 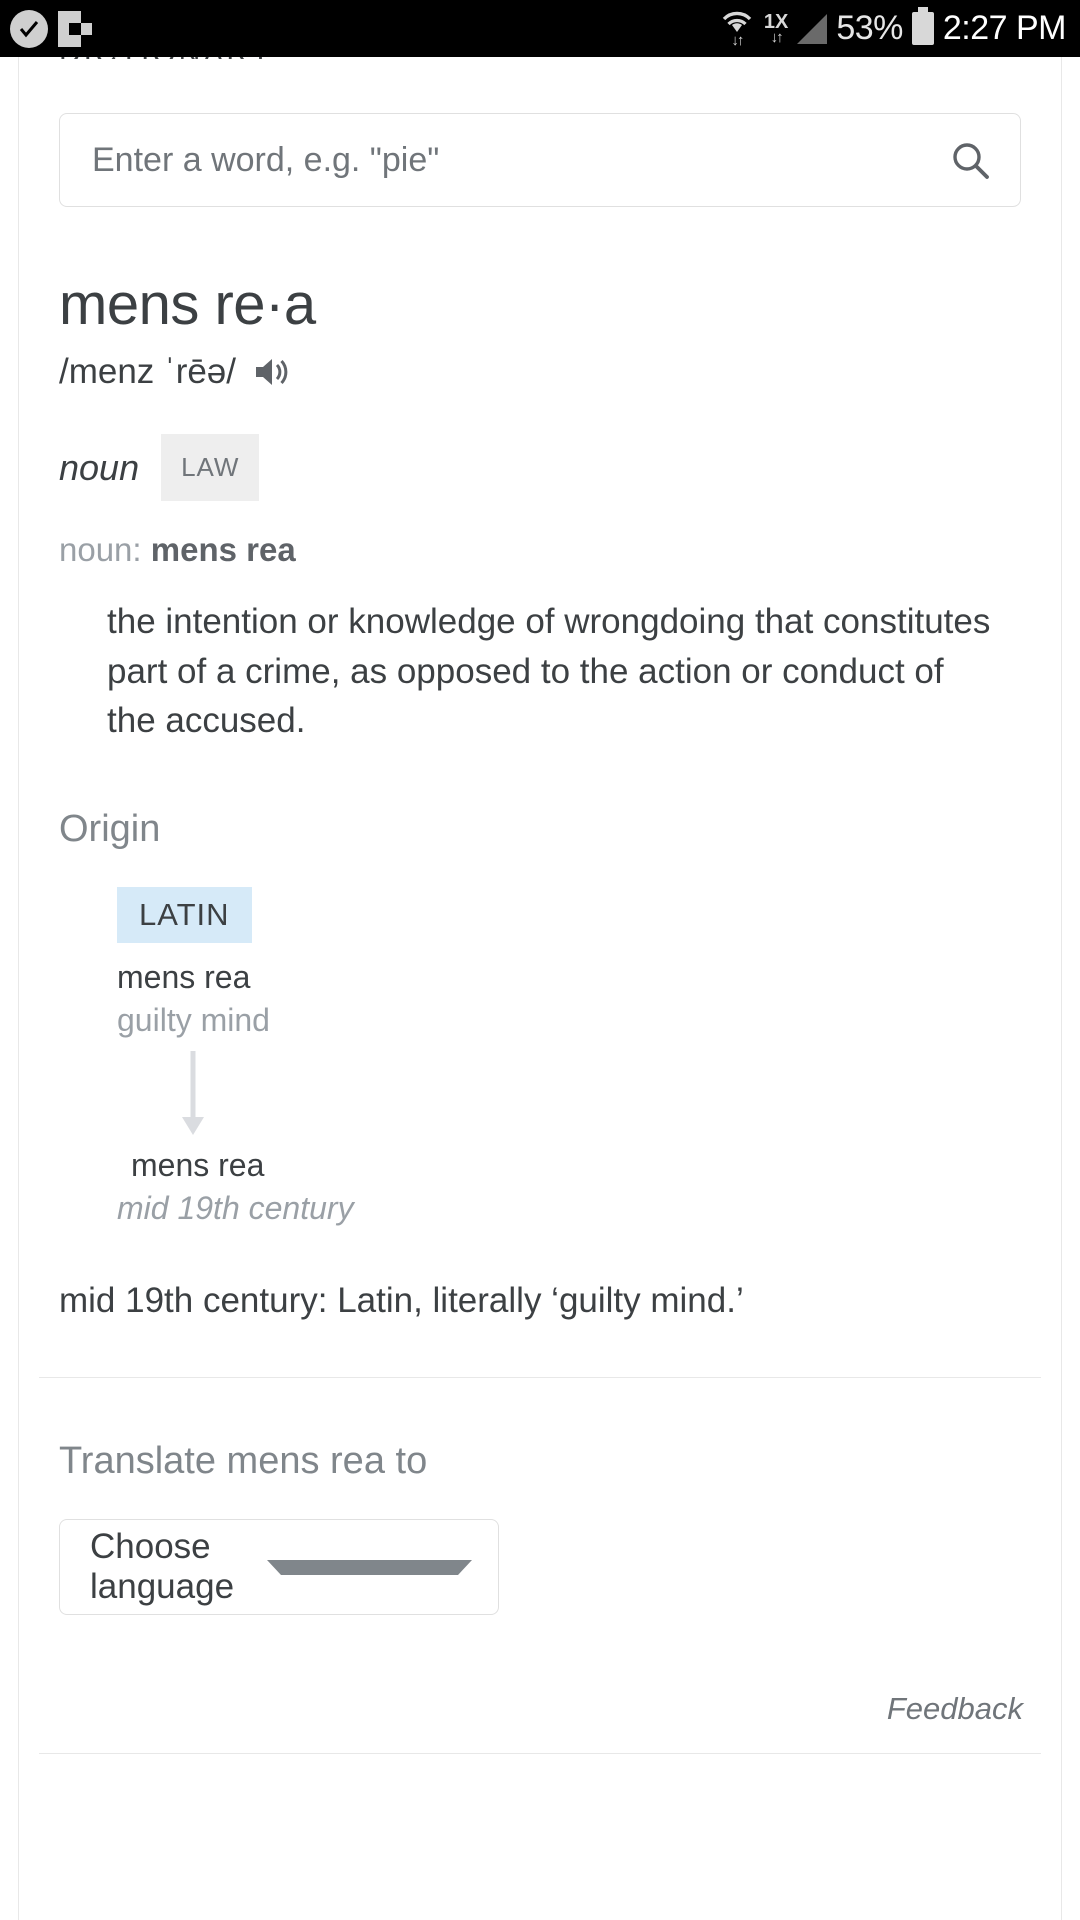 I want to click on language-select-value: Choose language, so click(x=162, y=1567).